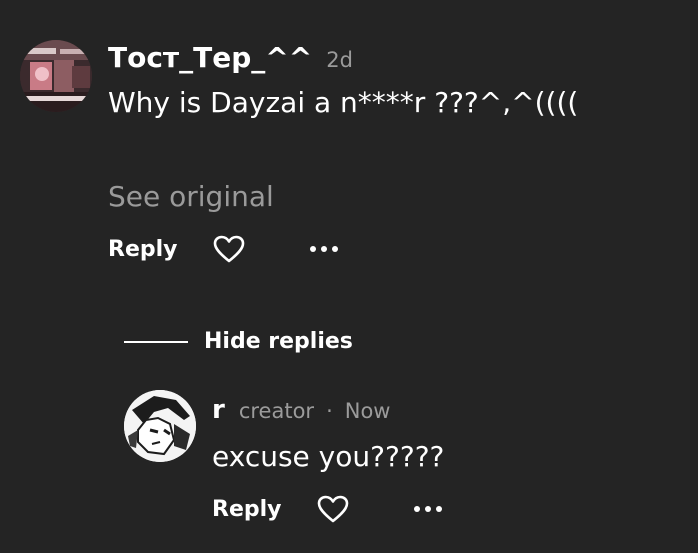 This screenshot has width=698, height=553. I want to click on reply-text: excuse you?????, so click(328, 456).